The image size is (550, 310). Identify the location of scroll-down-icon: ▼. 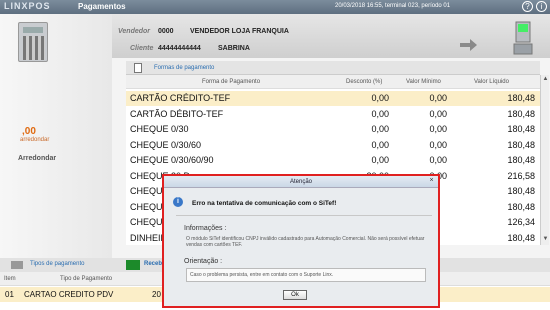
(545, 239).